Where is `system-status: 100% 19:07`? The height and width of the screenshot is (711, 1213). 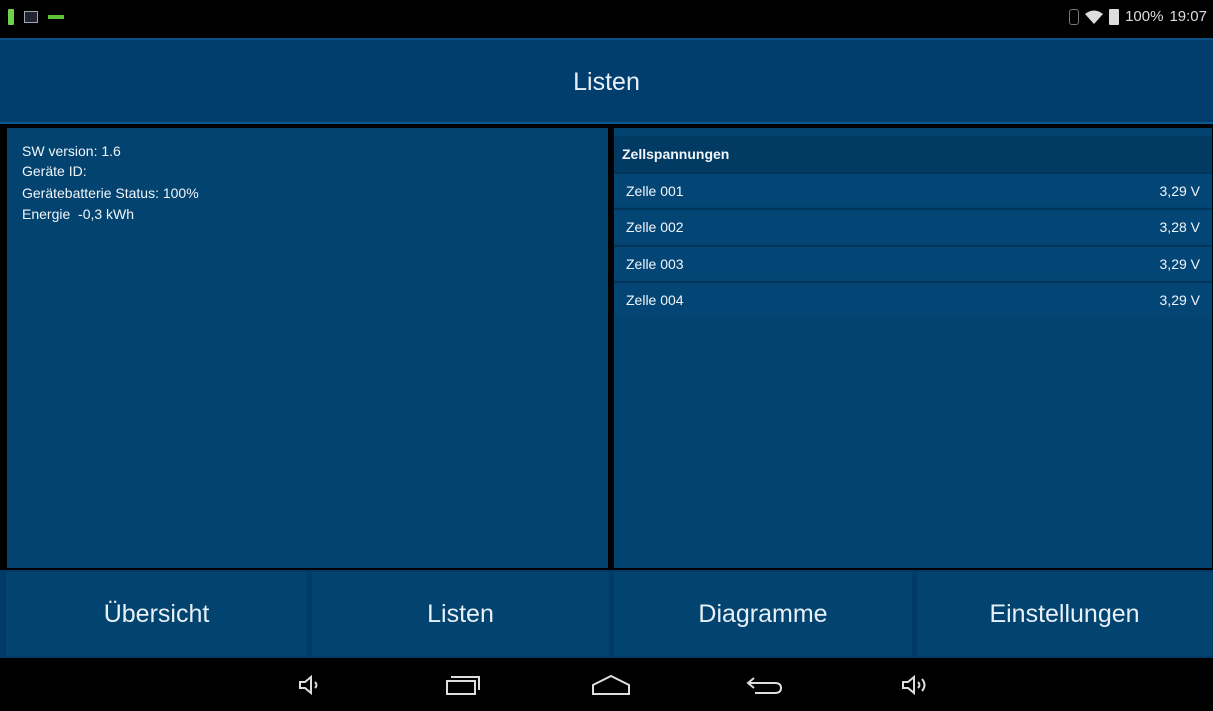 system-status: 100% 19:07 is located at coordinates (1138, 16).